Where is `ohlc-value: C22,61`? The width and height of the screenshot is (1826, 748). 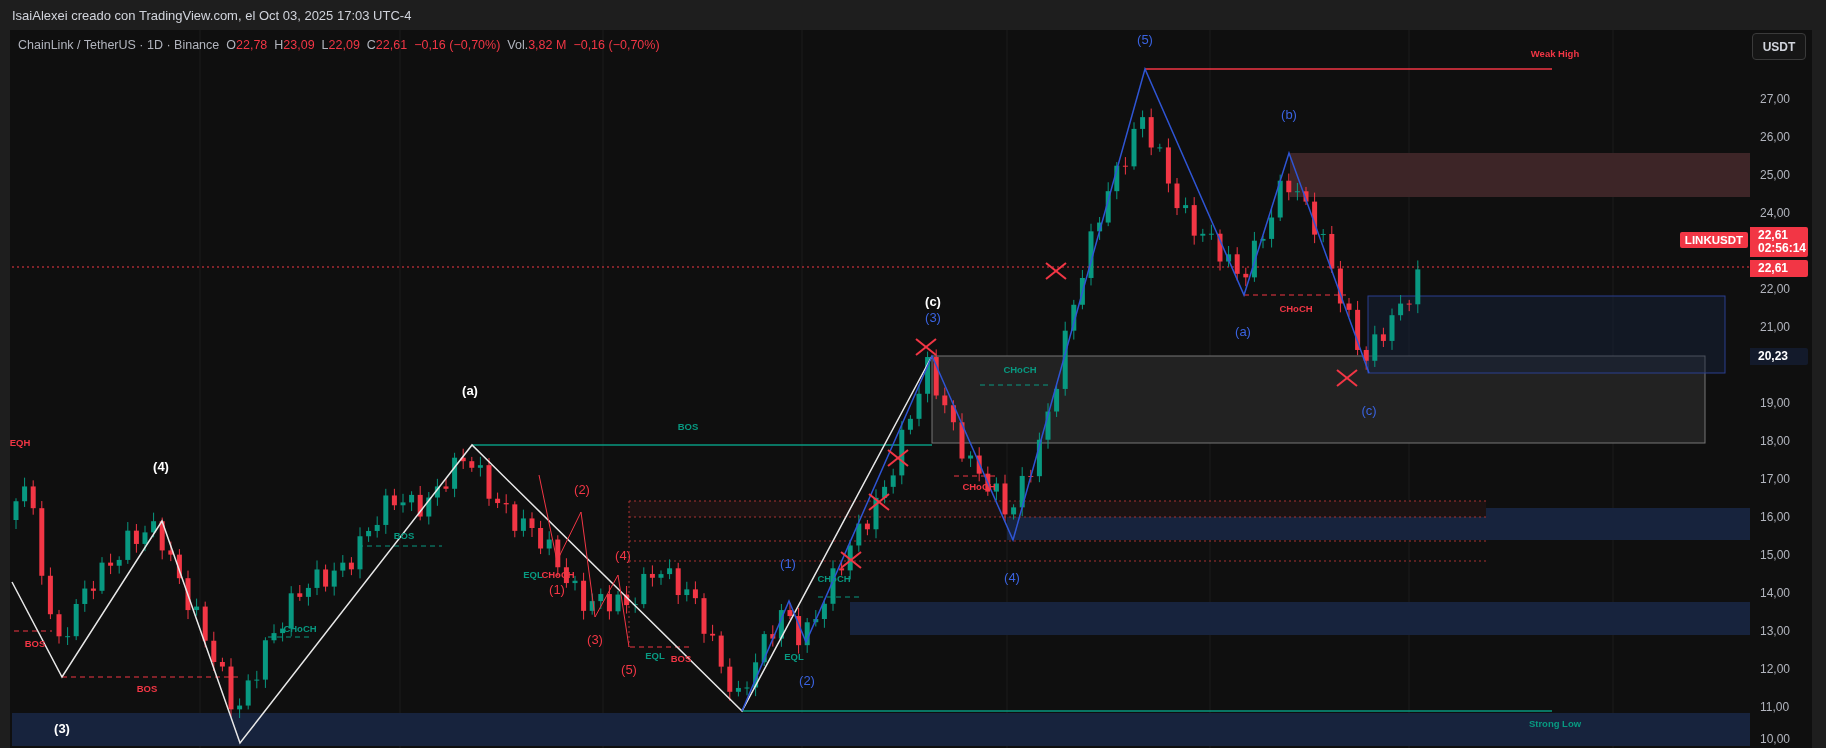
ohlc-value: C22,61 is located at coordinates (387, 45).